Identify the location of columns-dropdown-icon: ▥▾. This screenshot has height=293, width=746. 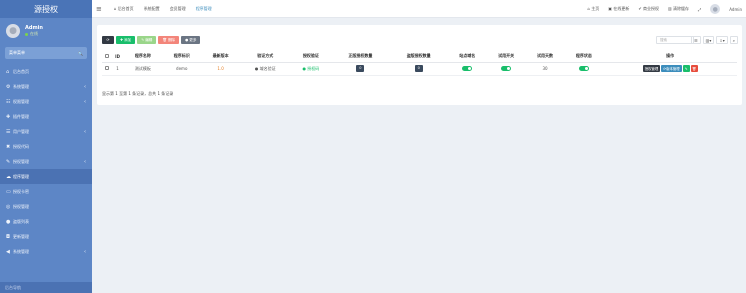
(708, 40).